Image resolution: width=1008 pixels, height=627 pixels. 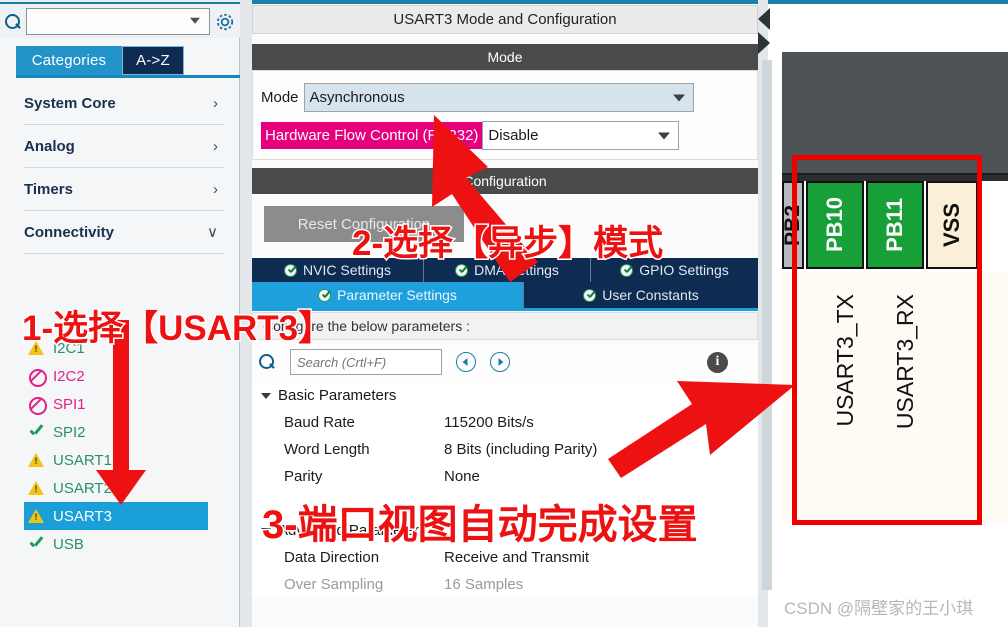 I want to click on page-title: USART3 Mode and Configuration, so click(x=505, y=19).